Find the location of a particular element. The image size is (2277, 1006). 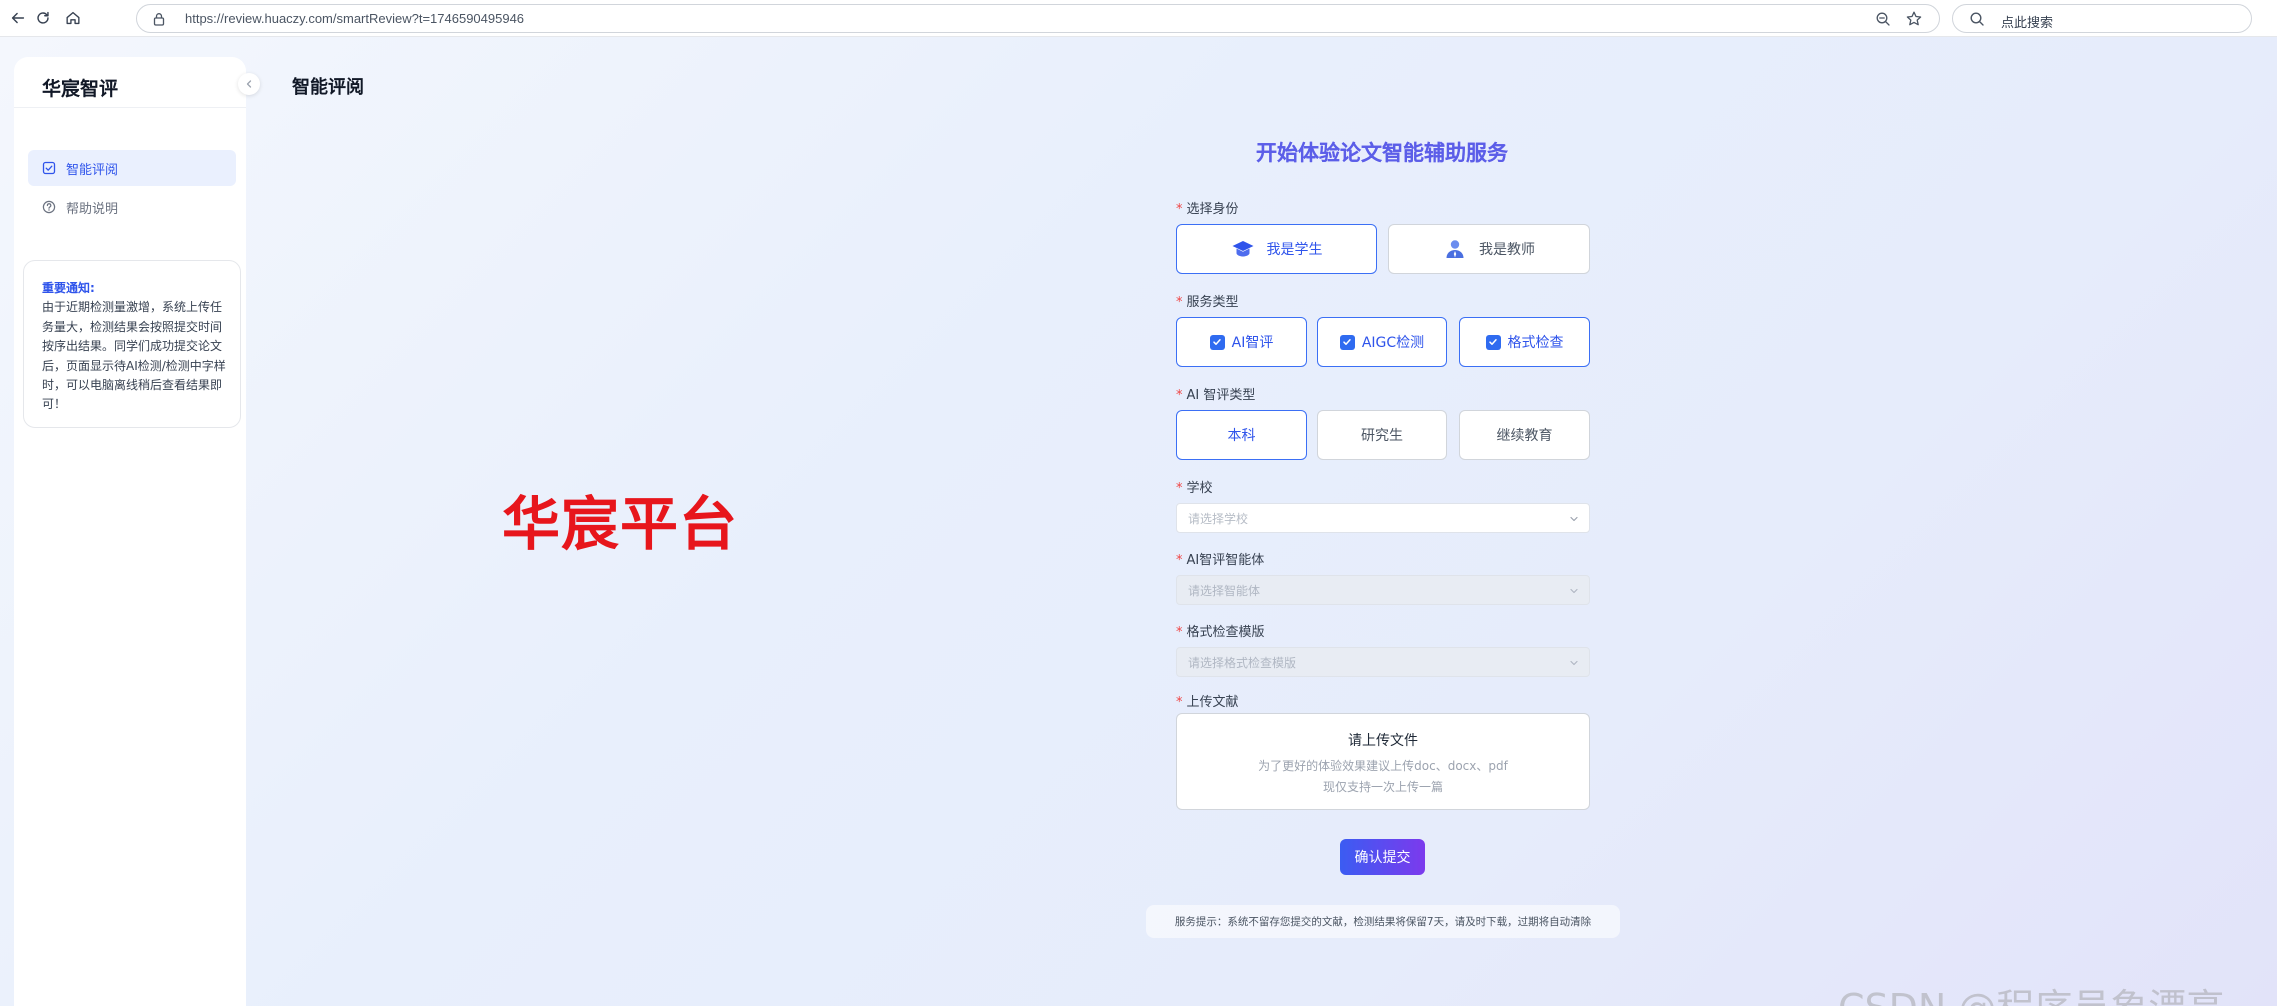

sidebar-item-label: 帮助说明 is located at coordinates (92, 209).